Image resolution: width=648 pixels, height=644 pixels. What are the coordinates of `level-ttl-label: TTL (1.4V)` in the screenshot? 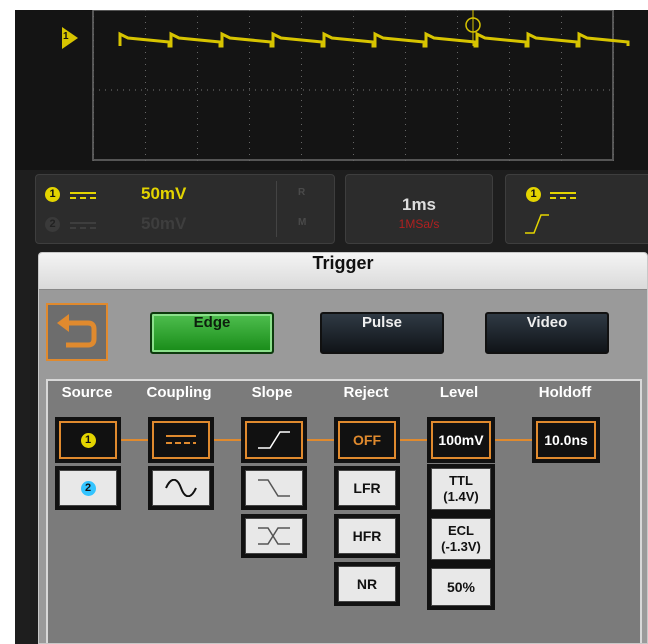 It's located at (461, 488).